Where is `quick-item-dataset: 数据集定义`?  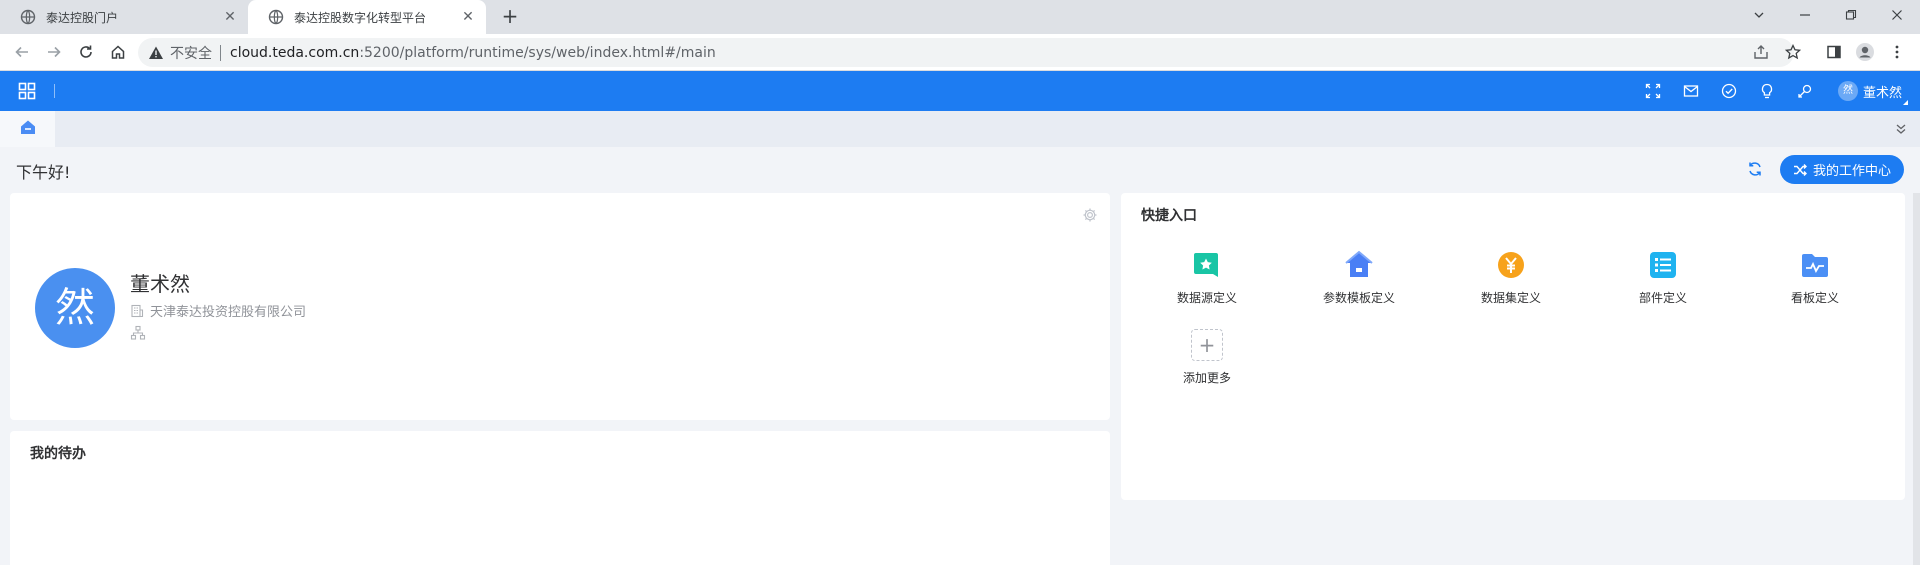 quick-item-dataset: 数据集定义 is located at coordinates (1511, 281).